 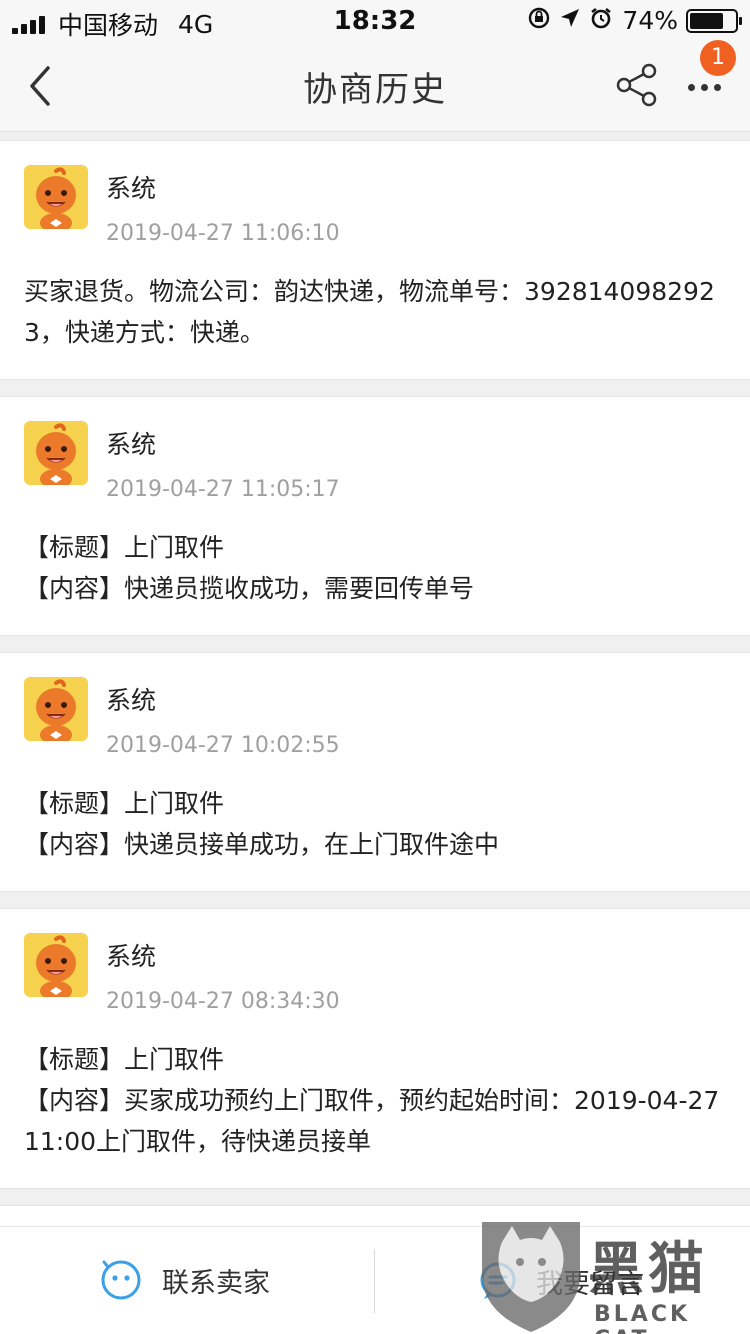 What do you see at coordinates (216, 1283) in the screenshot?
I see `contact-seller-label: 联系卖家` at bounding box center [216, 1283].